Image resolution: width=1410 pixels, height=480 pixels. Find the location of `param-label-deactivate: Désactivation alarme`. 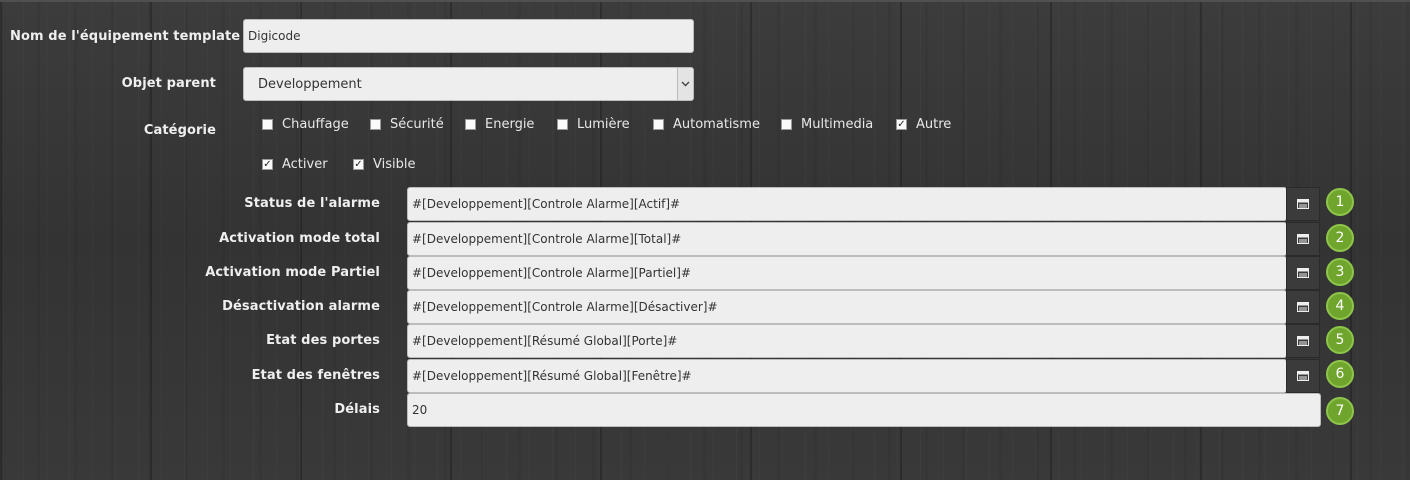

param-label-deactivate: Désactivation alarme is located at coordinates (301, 306).